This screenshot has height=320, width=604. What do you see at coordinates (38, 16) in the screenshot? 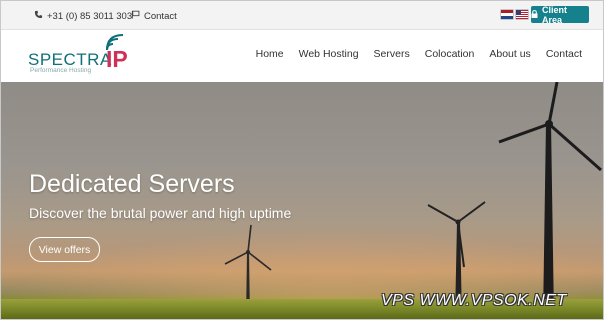
I see `phone-icon` at bounding box center [38, 16].